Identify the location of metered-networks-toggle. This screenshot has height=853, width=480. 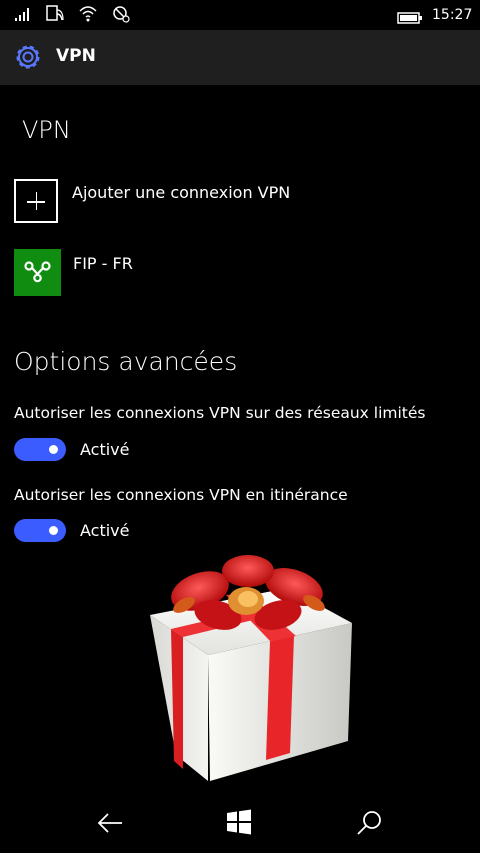
(40, 449).